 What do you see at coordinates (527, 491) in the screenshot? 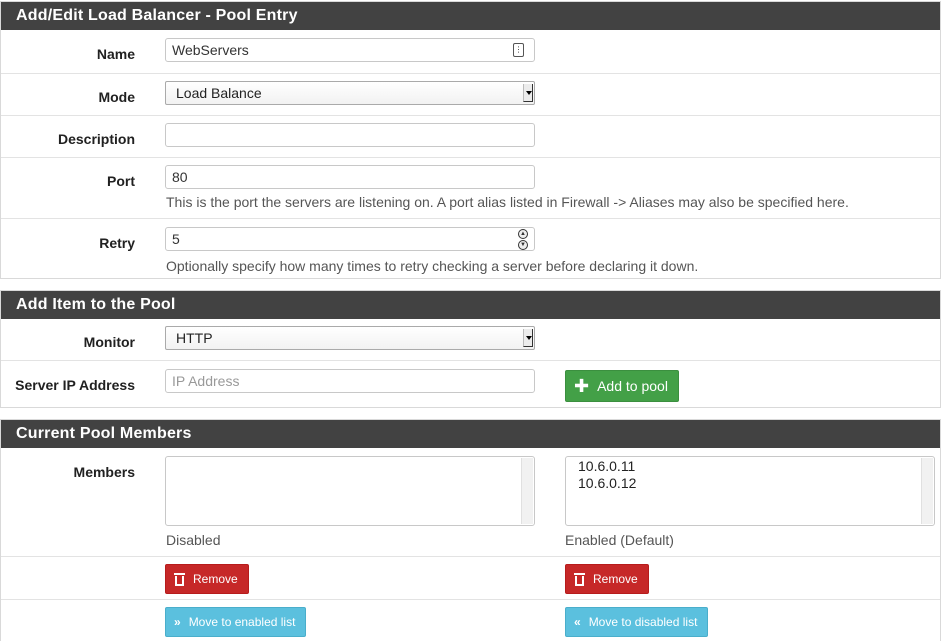
I see `disabled-list-scrollbar` at bounding box center [527, 491].